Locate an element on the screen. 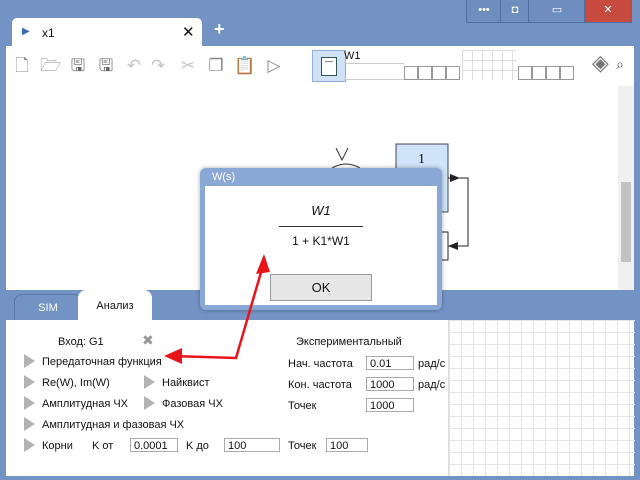 The width and height of the screenshot is (640, 480). arrow-path is located at coordinates (218, 310).